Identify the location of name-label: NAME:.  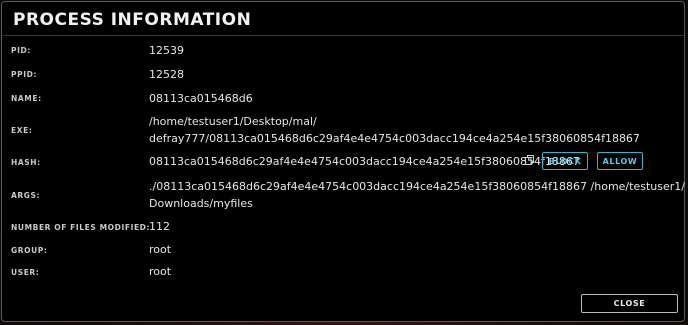
(26, 98).